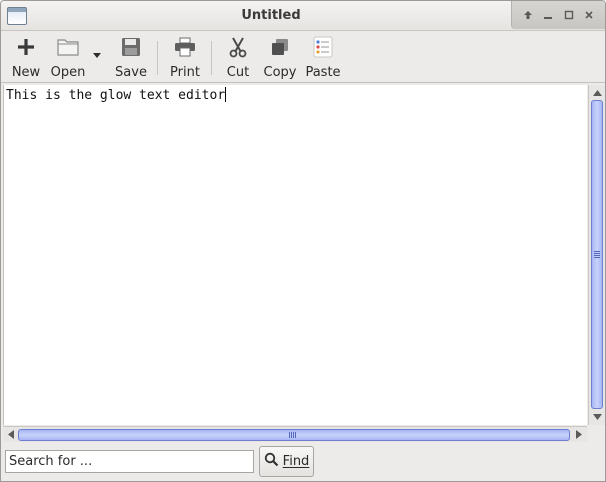  Describe the element at coordinates (10, 434) in the screenshot. I see `scroll-left-arrow-icon` at that location.